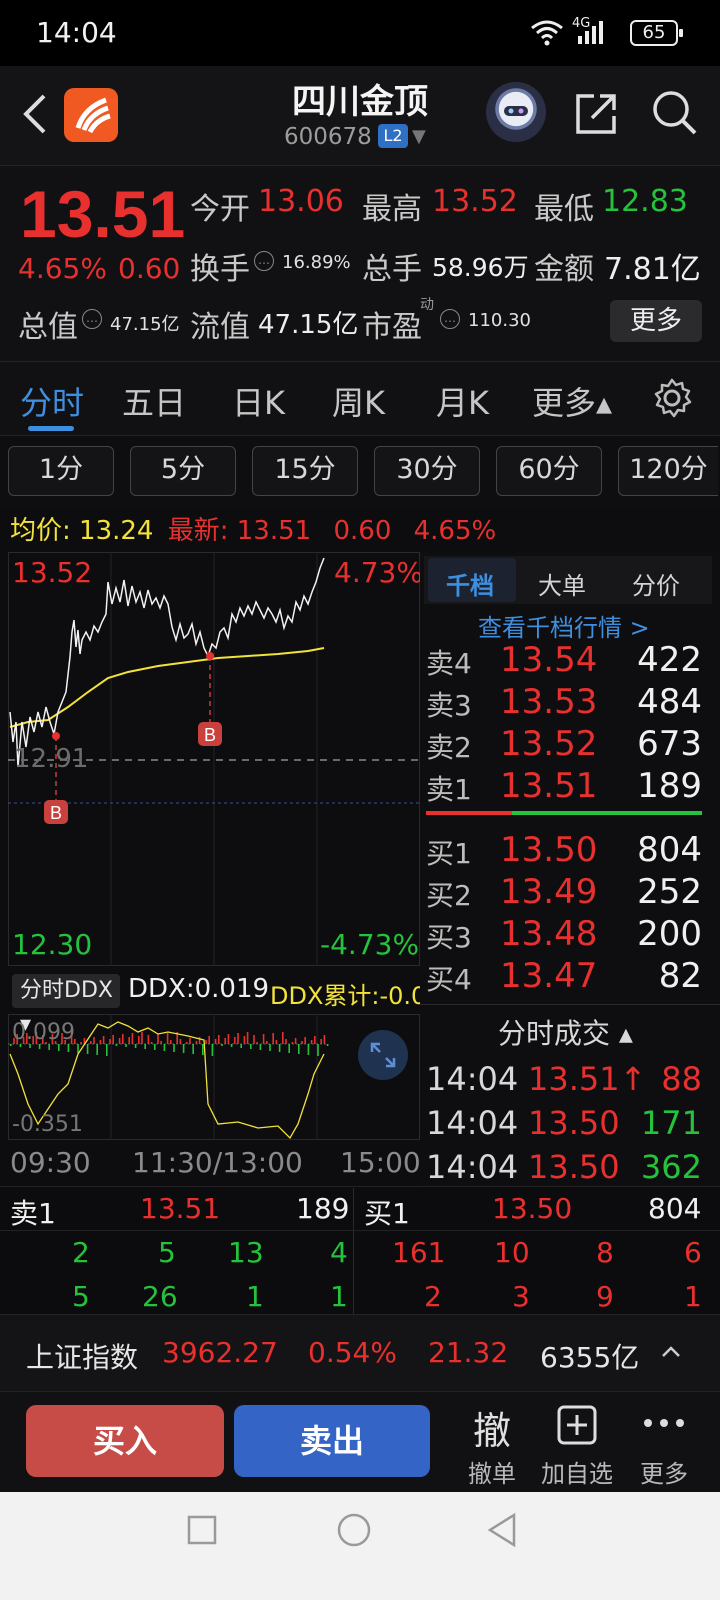 This screenshot has height=1600, width=720. Describe the element at coordinates (370, 944) in the screenshot. I see `chart-low-percent: -4.73%` at that location.